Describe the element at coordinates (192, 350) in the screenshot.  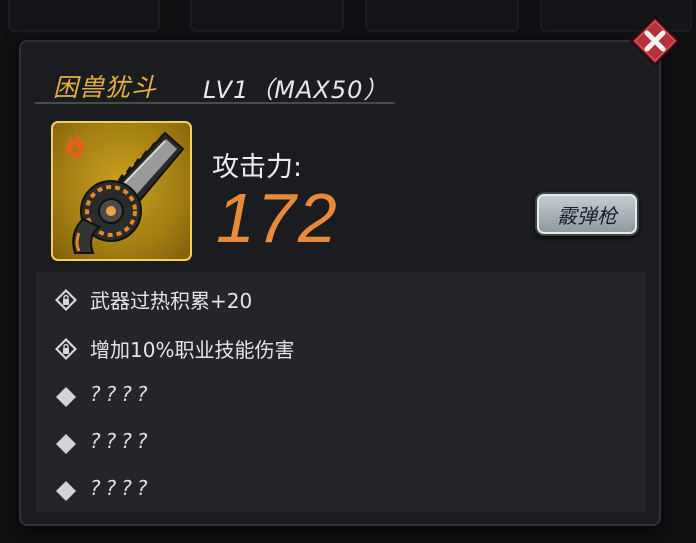
I see `effect-text: 增加10%职业技能伤害` at that location.